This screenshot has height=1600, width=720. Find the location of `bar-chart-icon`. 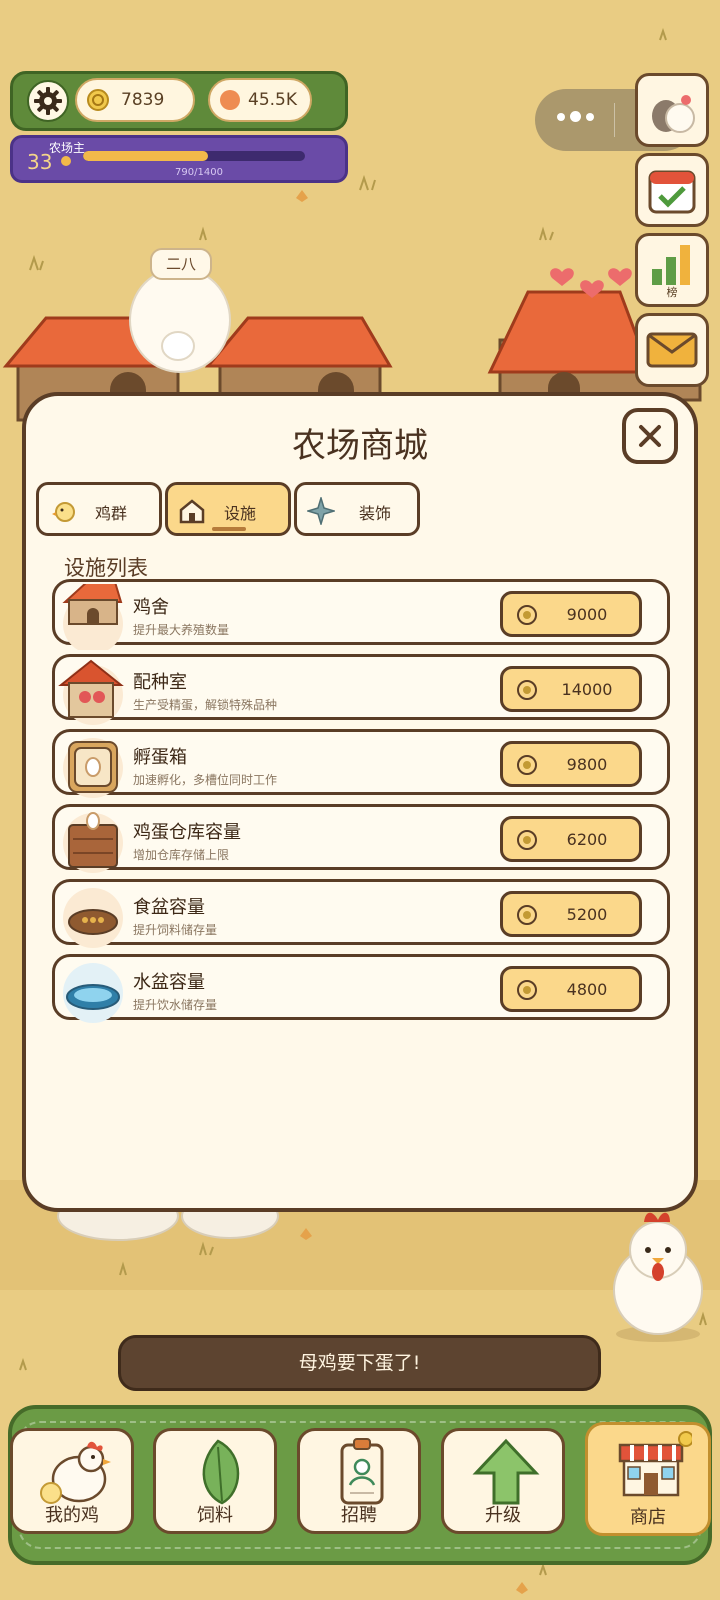

bar-chart-icon is located at coordinates (671, 265).